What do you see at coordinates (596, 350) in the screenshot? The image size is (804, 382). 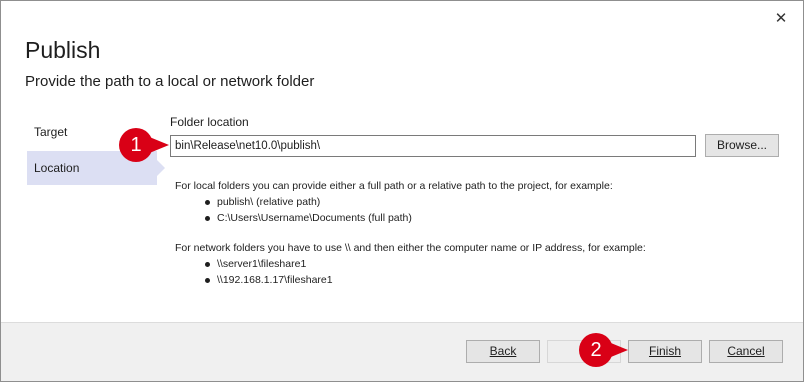 I see `callout-2: 2` at bounding box center [596, 350].